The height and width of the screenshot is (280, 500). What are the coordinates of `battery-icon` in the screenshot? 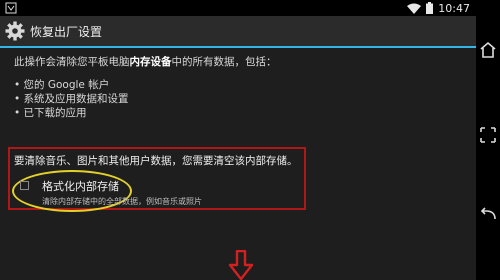 It's located at (430, 8).